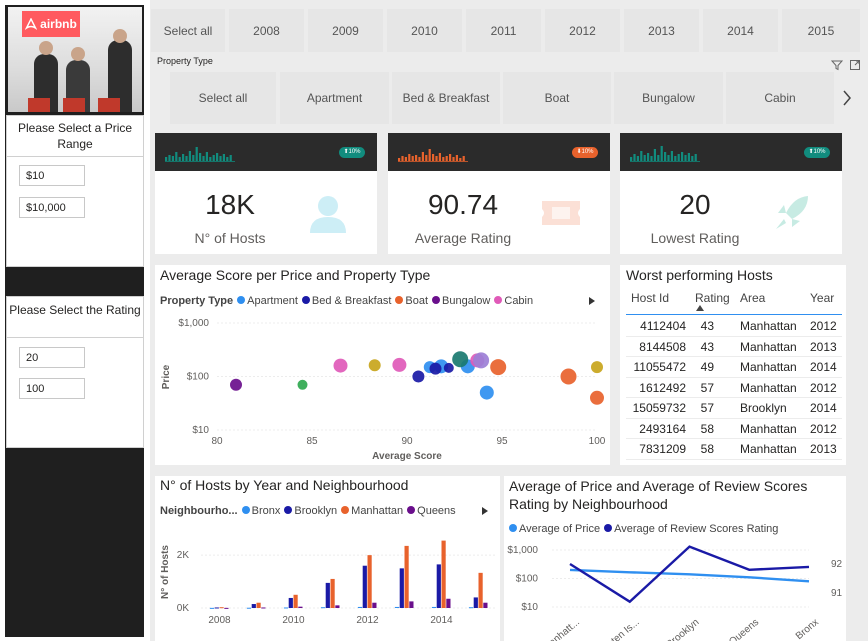  I want to click on table-row: 8144508 43 Manhattan 2013, so click(734, 347).